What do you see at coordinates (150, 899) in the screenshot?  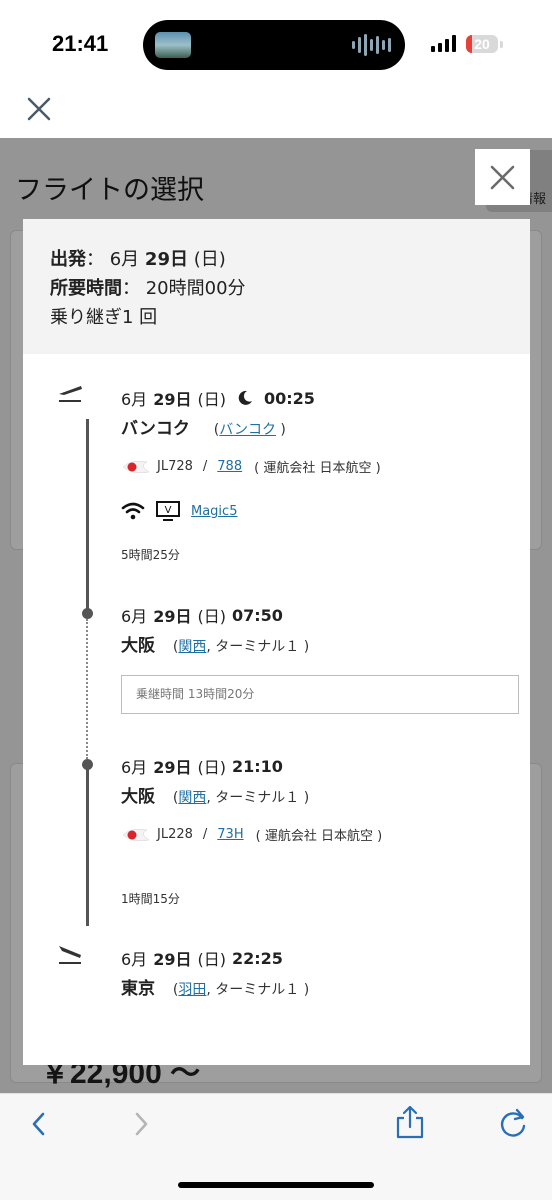 I see `segment-2-duration: 1時間15分` at bounding box center [150, 899].